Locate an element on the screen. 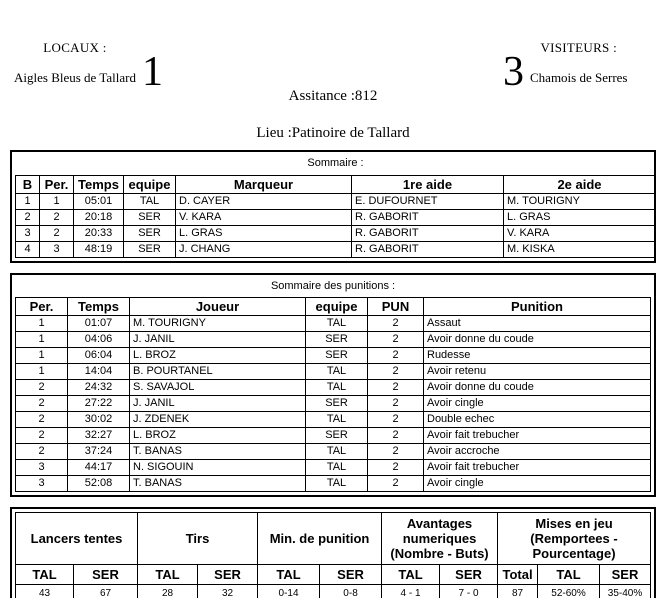 Image resolution: width=666 pixels, height=598 pixels. stats-group-header: Tirs is located at coordinates (198, 538).